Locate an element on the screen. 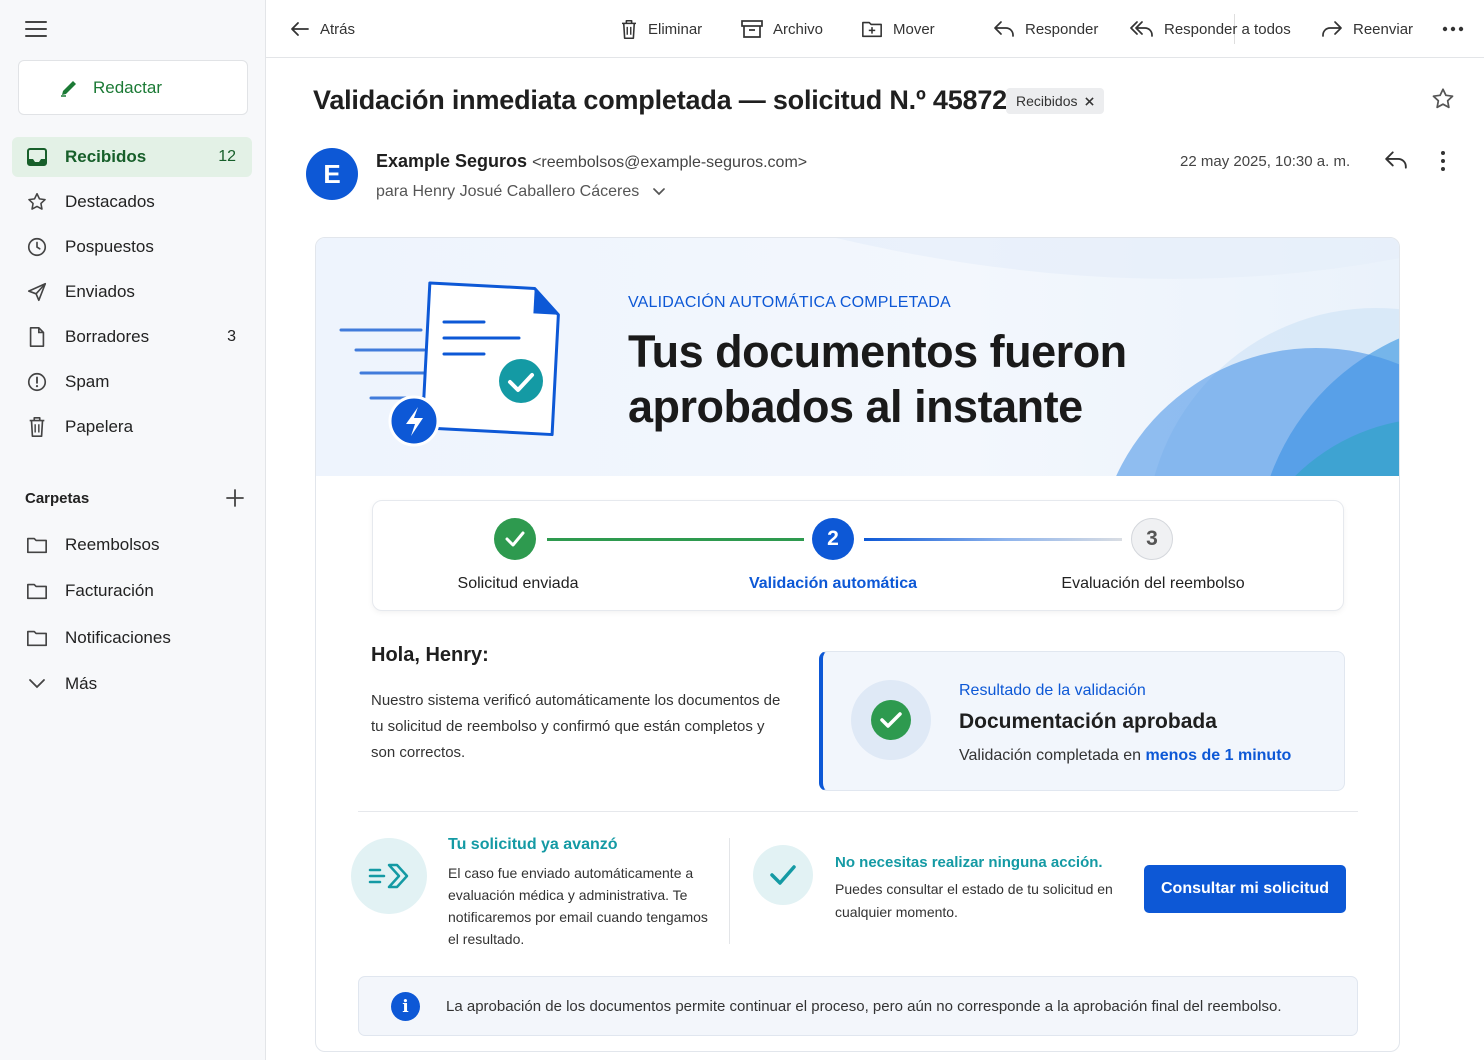  compose-button: Redactar is located at coordinates (133, 87).